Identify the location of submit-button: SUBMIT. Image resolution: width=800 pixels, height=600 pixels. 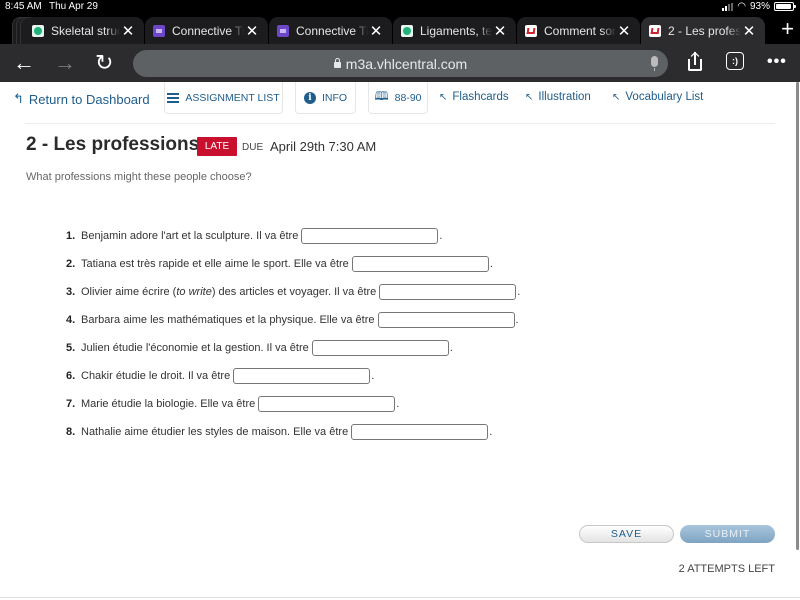
(727, 534).